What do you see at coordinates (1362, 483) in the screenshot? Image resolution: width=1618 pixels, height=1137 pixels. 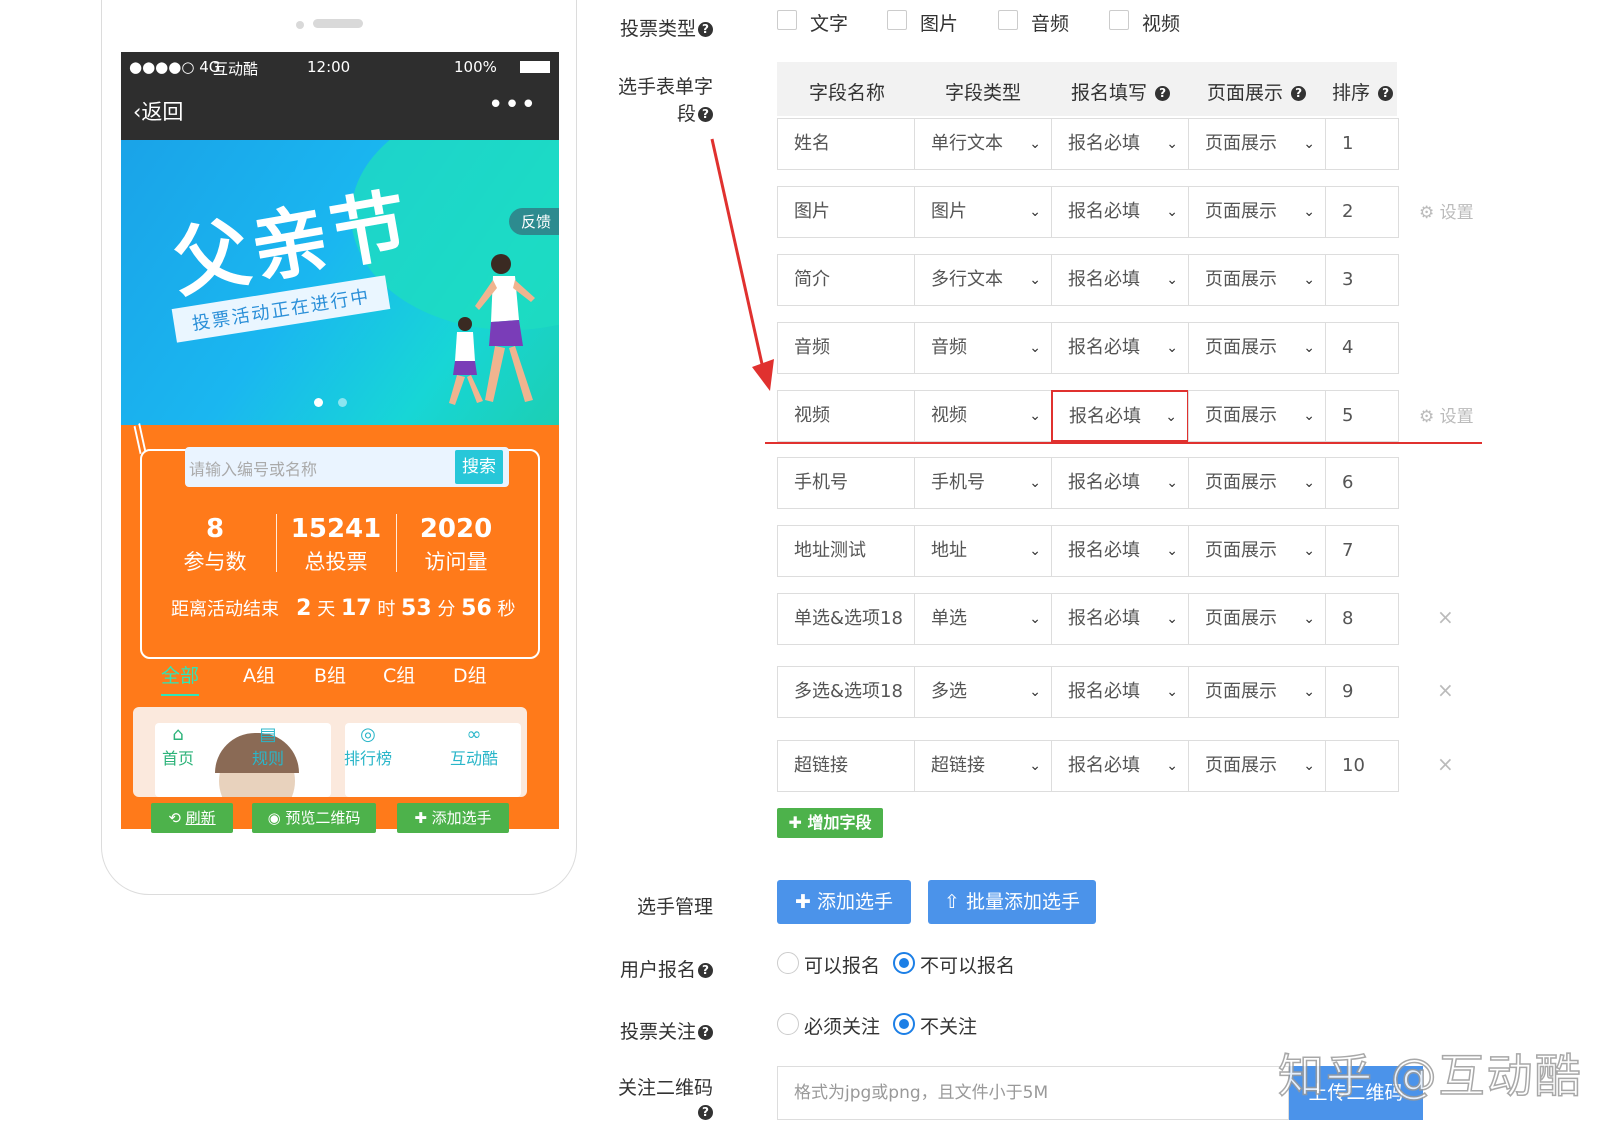 I see `field-order-input: 6` at bounding box center [1362, 483].